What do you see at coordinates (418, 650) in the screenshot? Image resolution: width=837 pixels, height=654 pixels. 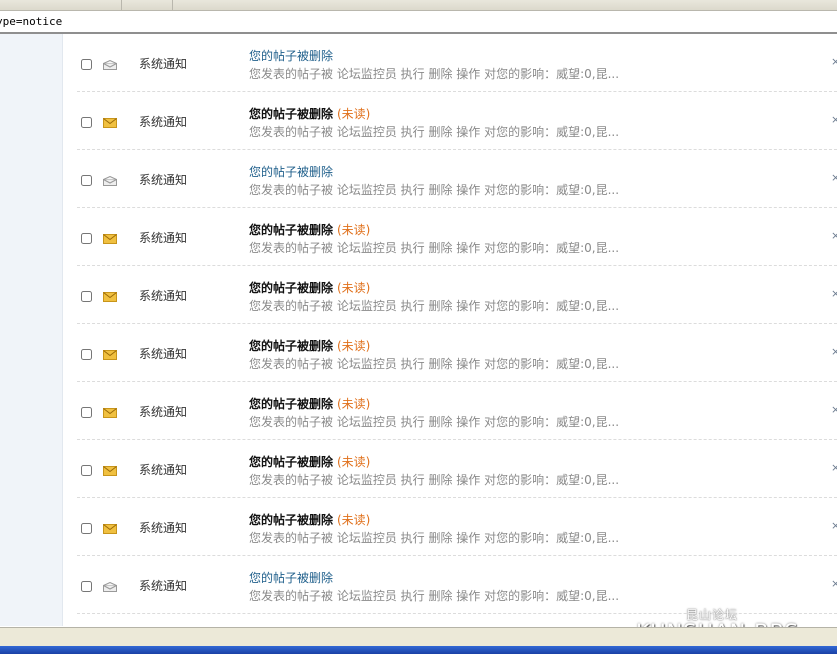 I see `taskbar` at bounding box center [418, 650].